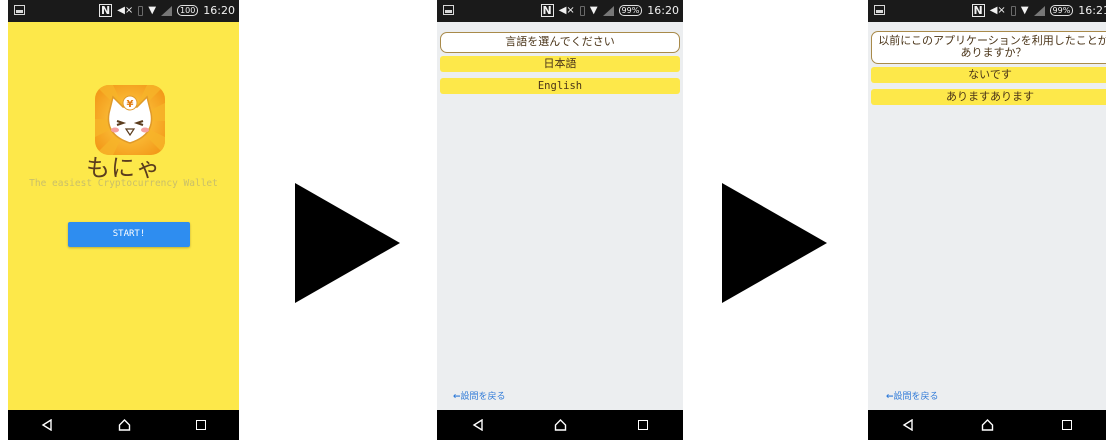  Describe the element at coordinates (987, 11) in the screenshot. I see `status-bar: N ◀× ▼ 99% 16:21` at that location.